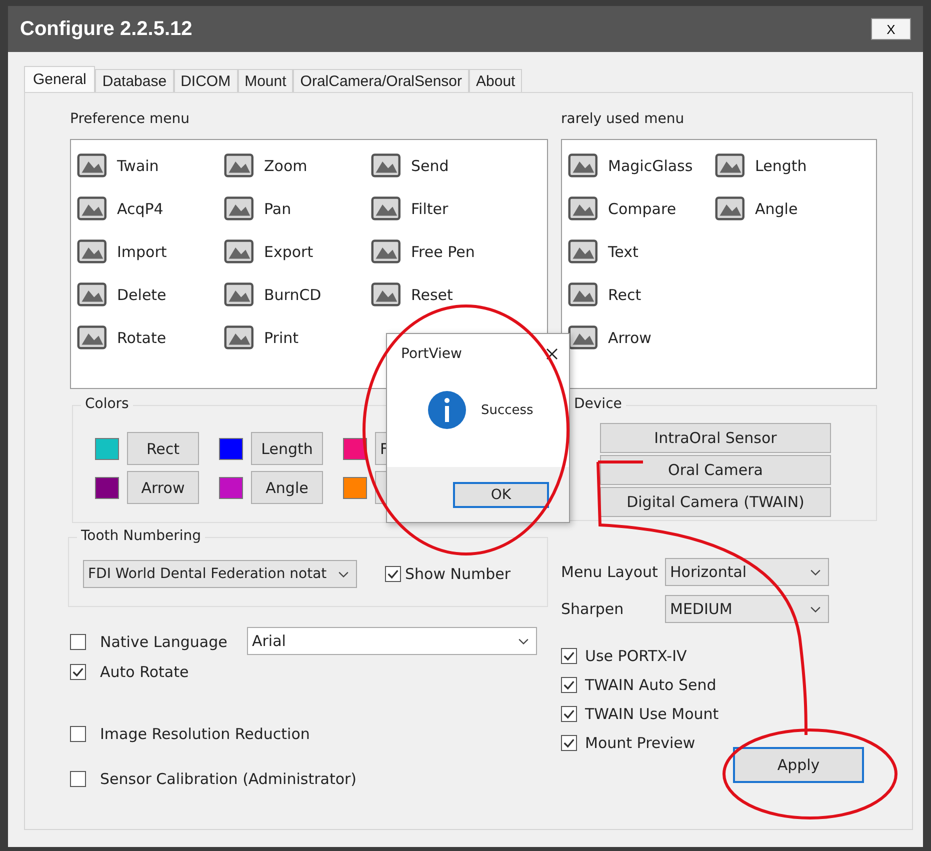 The image size is (931, 851). What do you see at coordinates (266, 80) in the screenshot?
I see `tab: Mount` at bounding box center [266, 80].